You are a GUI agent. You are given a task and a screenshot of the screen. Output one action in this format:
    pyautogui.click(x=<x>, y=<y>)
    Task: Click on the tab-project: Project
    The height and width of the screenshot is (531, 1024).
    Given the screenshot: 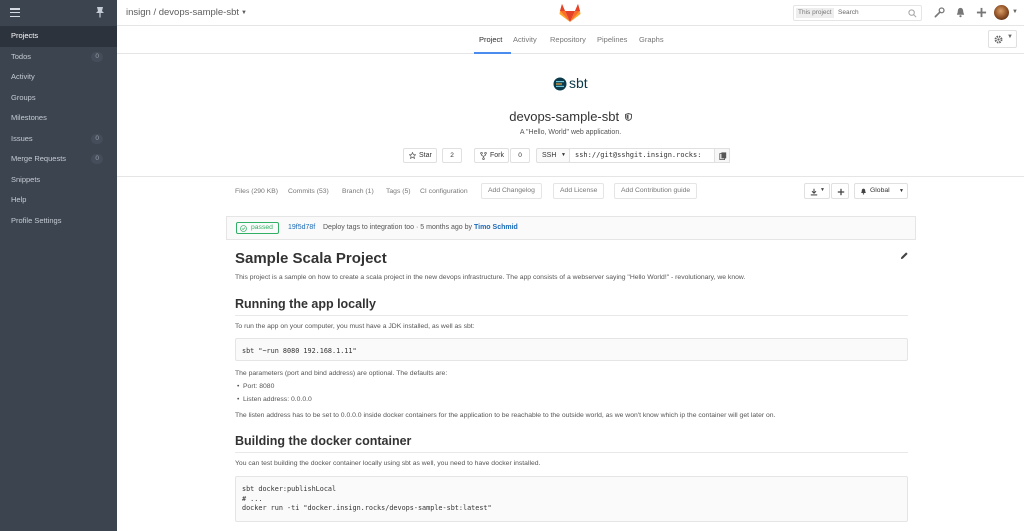 What is the action you would take?
    pyautogui.click(x=490, y=39)
    